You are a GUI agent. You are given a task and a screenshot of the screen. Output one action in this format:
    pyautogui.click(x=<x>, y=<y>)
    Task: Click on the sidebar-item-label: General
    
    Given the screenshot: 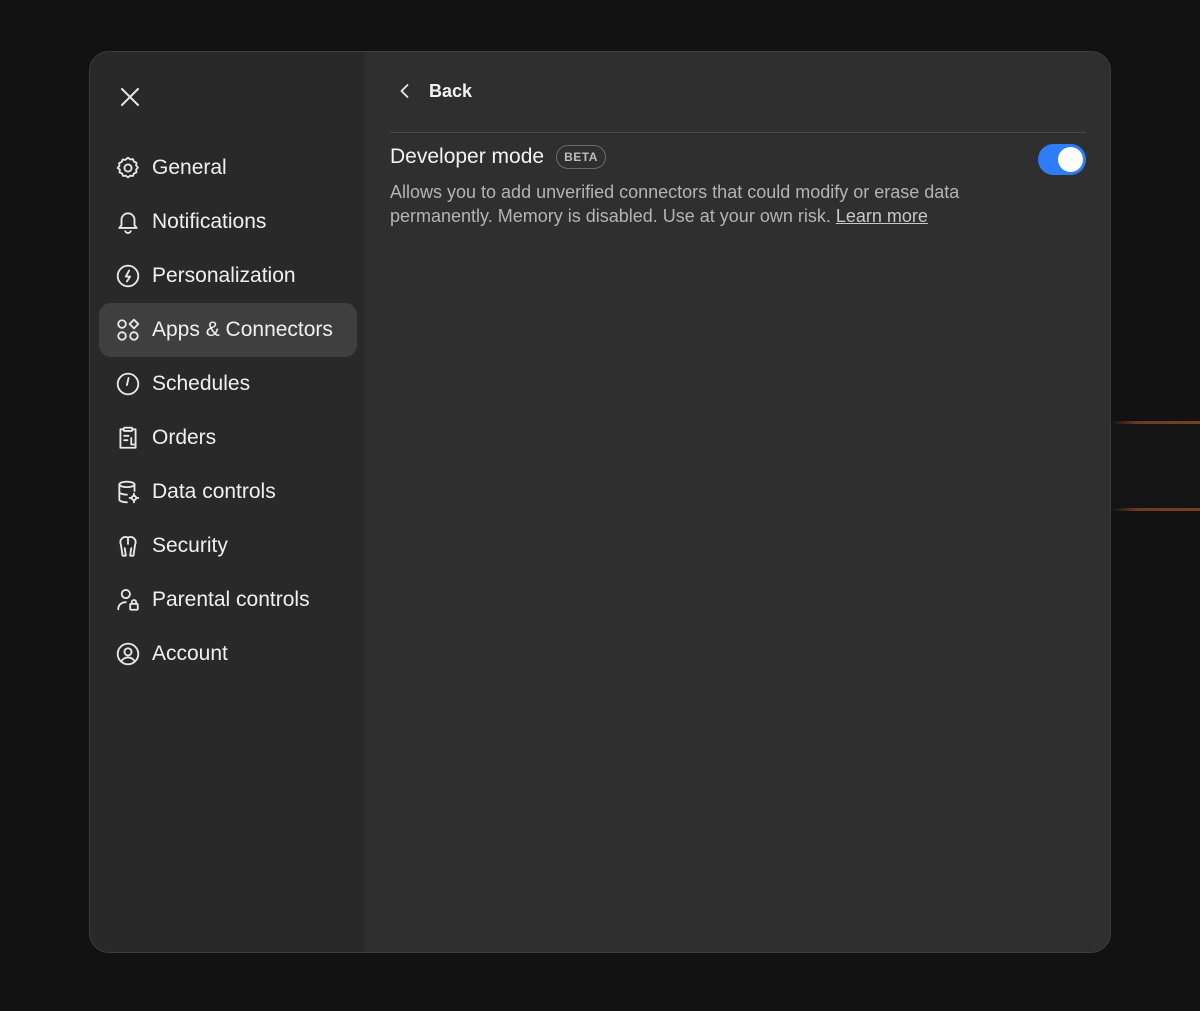 What is the action you would take?
    pyautogui.click(x=189, y=167)
    